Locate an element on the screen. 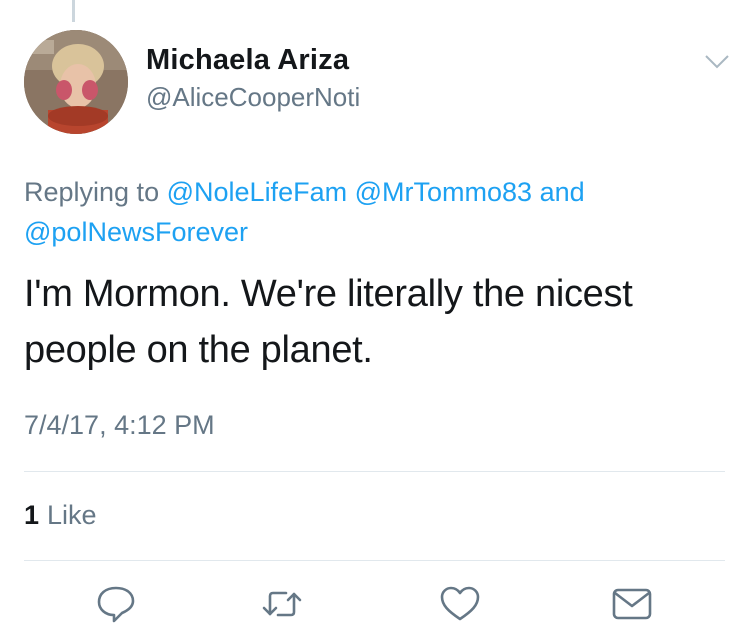  avatar is located at coordinates (76, 82).